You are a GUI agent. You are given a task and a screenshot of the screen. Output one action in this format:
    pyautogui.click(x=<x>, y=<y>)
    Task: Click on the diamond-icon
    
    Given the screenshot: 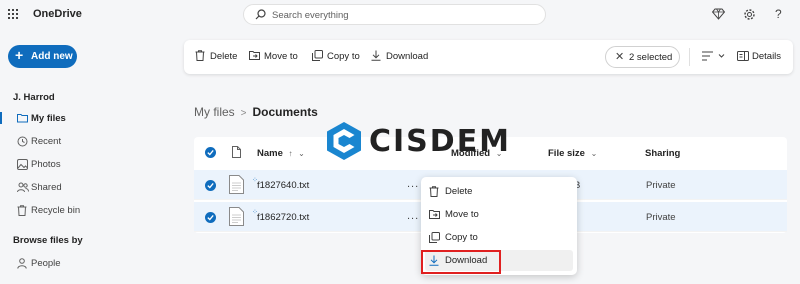 What is the action you would take?
    pyautogui.click(x=718, y=14)
    